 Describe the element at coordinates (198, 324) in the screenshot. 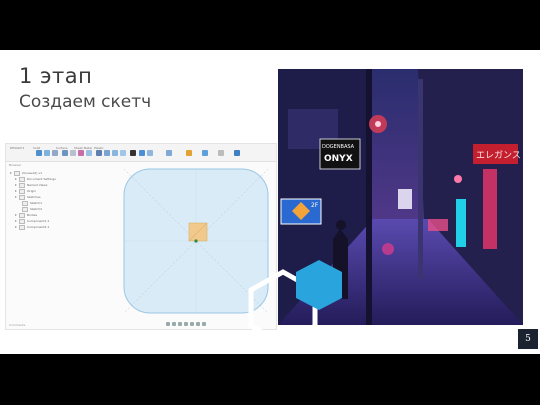

I see `grid-icon` at that location.